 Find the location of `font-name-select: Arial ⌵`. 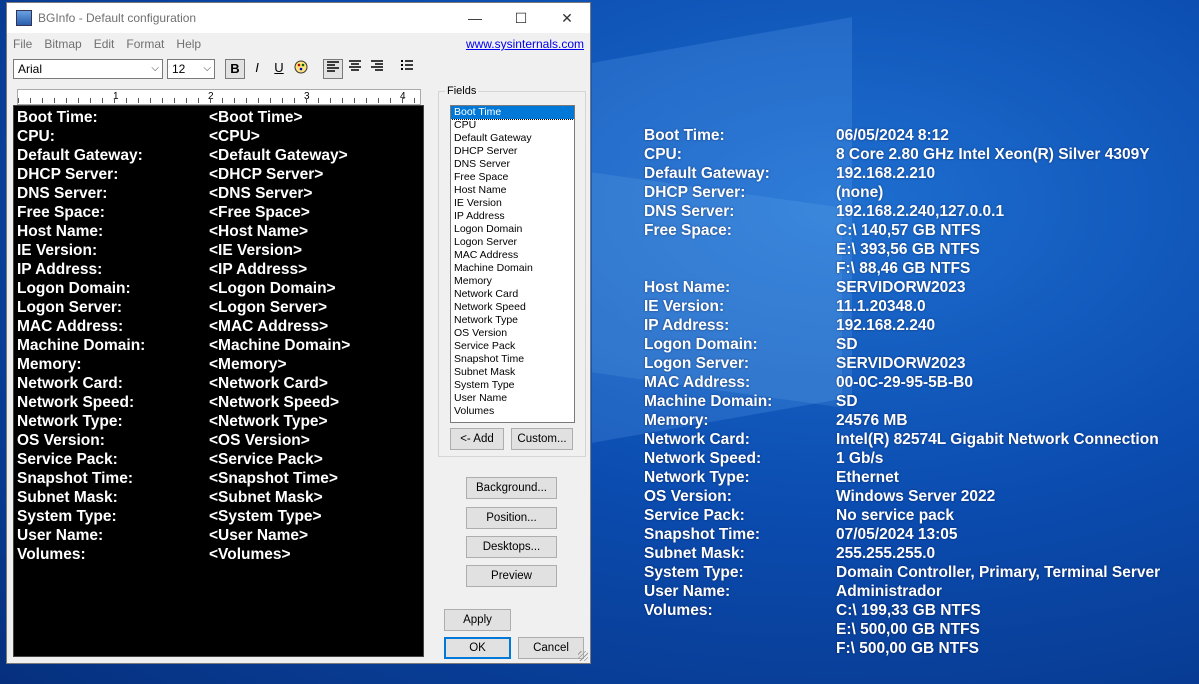

font-name-select: Arial ⌵ is located at coordinates (88, 69).